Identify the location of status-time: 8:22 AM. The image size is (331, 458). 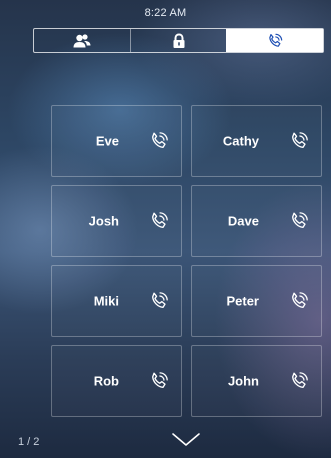
(165, 13).